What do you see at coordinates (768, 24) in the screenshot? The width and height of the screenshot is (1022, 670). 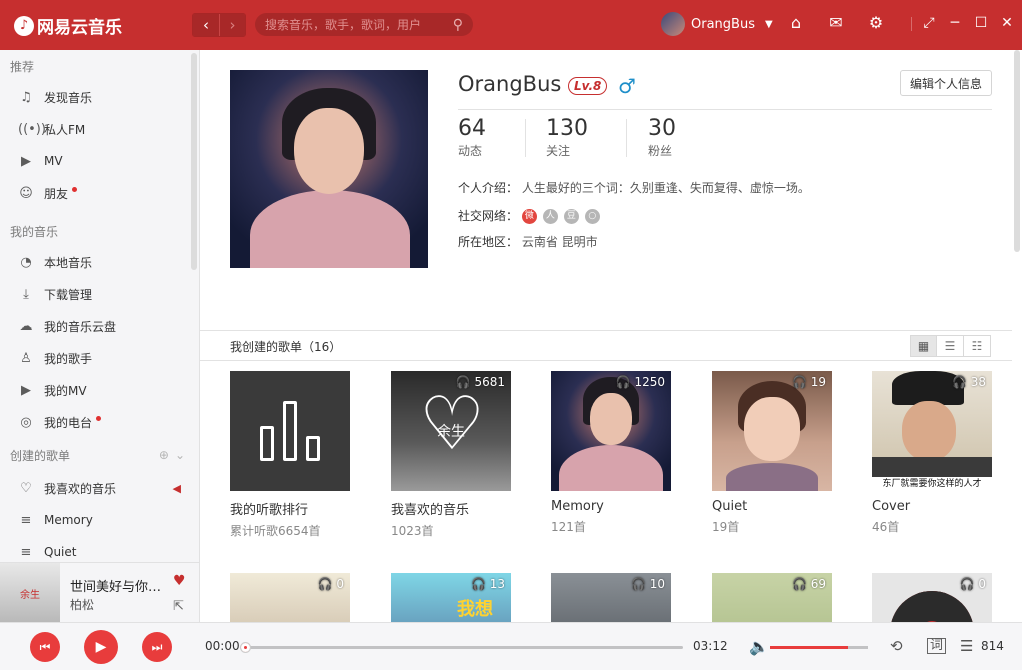 I see `chevron-down-icon: ▼` at bounding box center [768, 24].